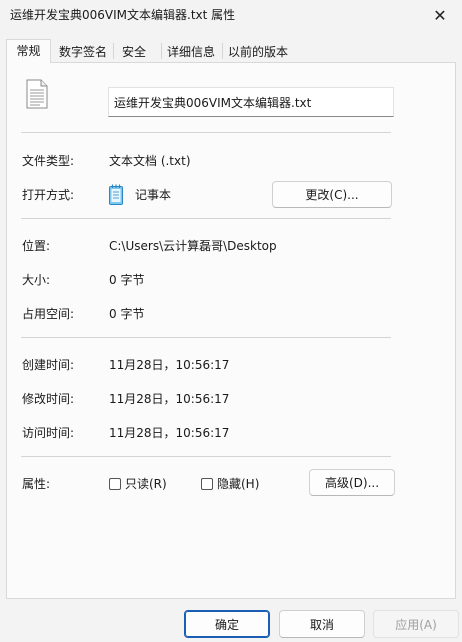 The width and height of the screenshot is (462, 642). What do you see at coordinates (193, 246) in the screenshot?
I see `location-value: C:\Users\云计算磊哥\Desktop` at bounding box center [193, 246].